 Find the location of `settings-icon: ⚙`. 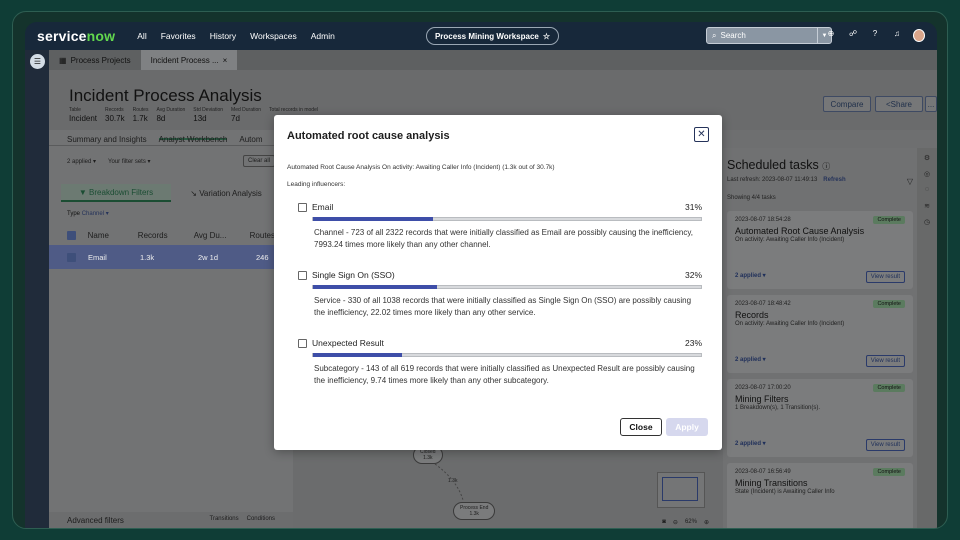

settings-icon: ⚙ is located at coordinates (927, 159).